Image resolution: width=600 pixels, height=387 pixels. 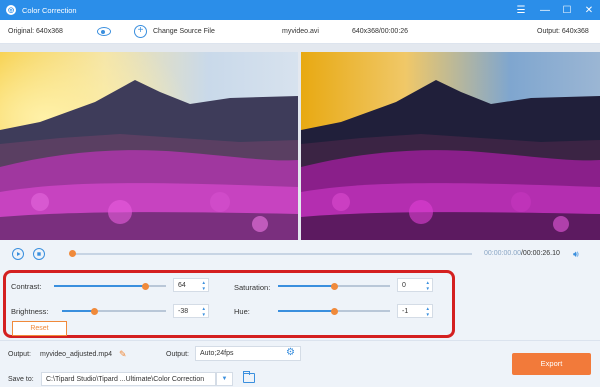 I want to click on hue-label: Hue:, so click(x=242, y=311).